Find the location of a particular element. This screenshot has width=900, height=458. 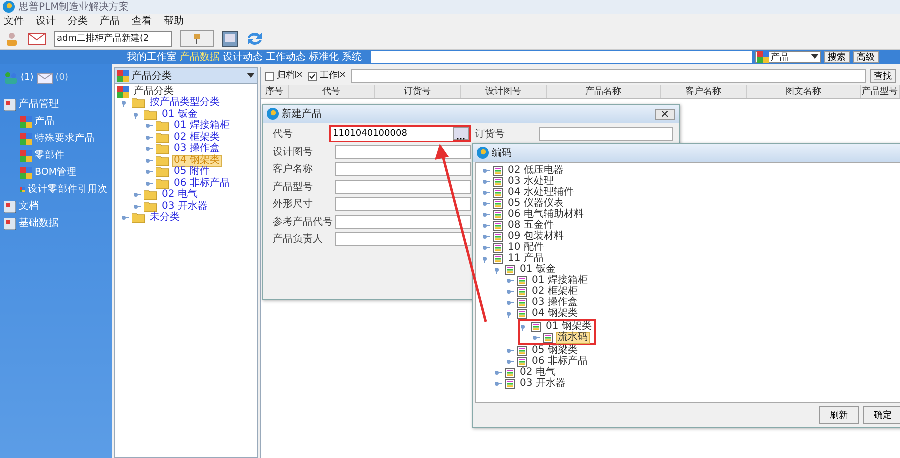

menu-item: 文件 is located at coordinates (14, 21).